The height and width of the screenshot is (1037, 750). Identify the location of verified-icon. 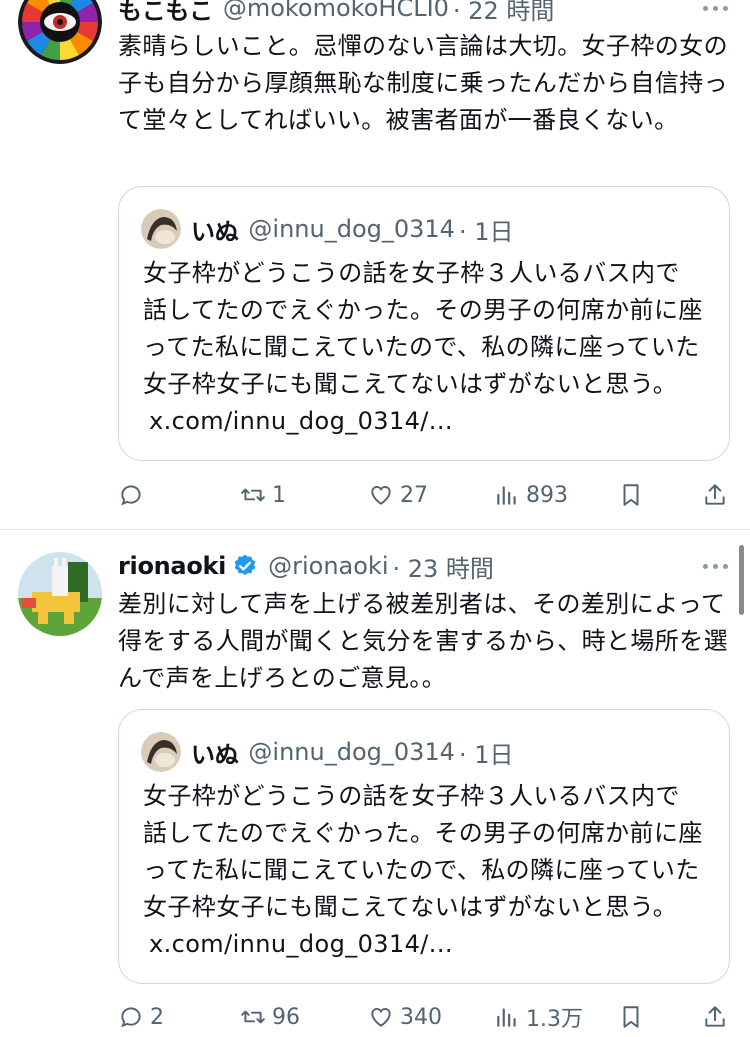
(245, 565).